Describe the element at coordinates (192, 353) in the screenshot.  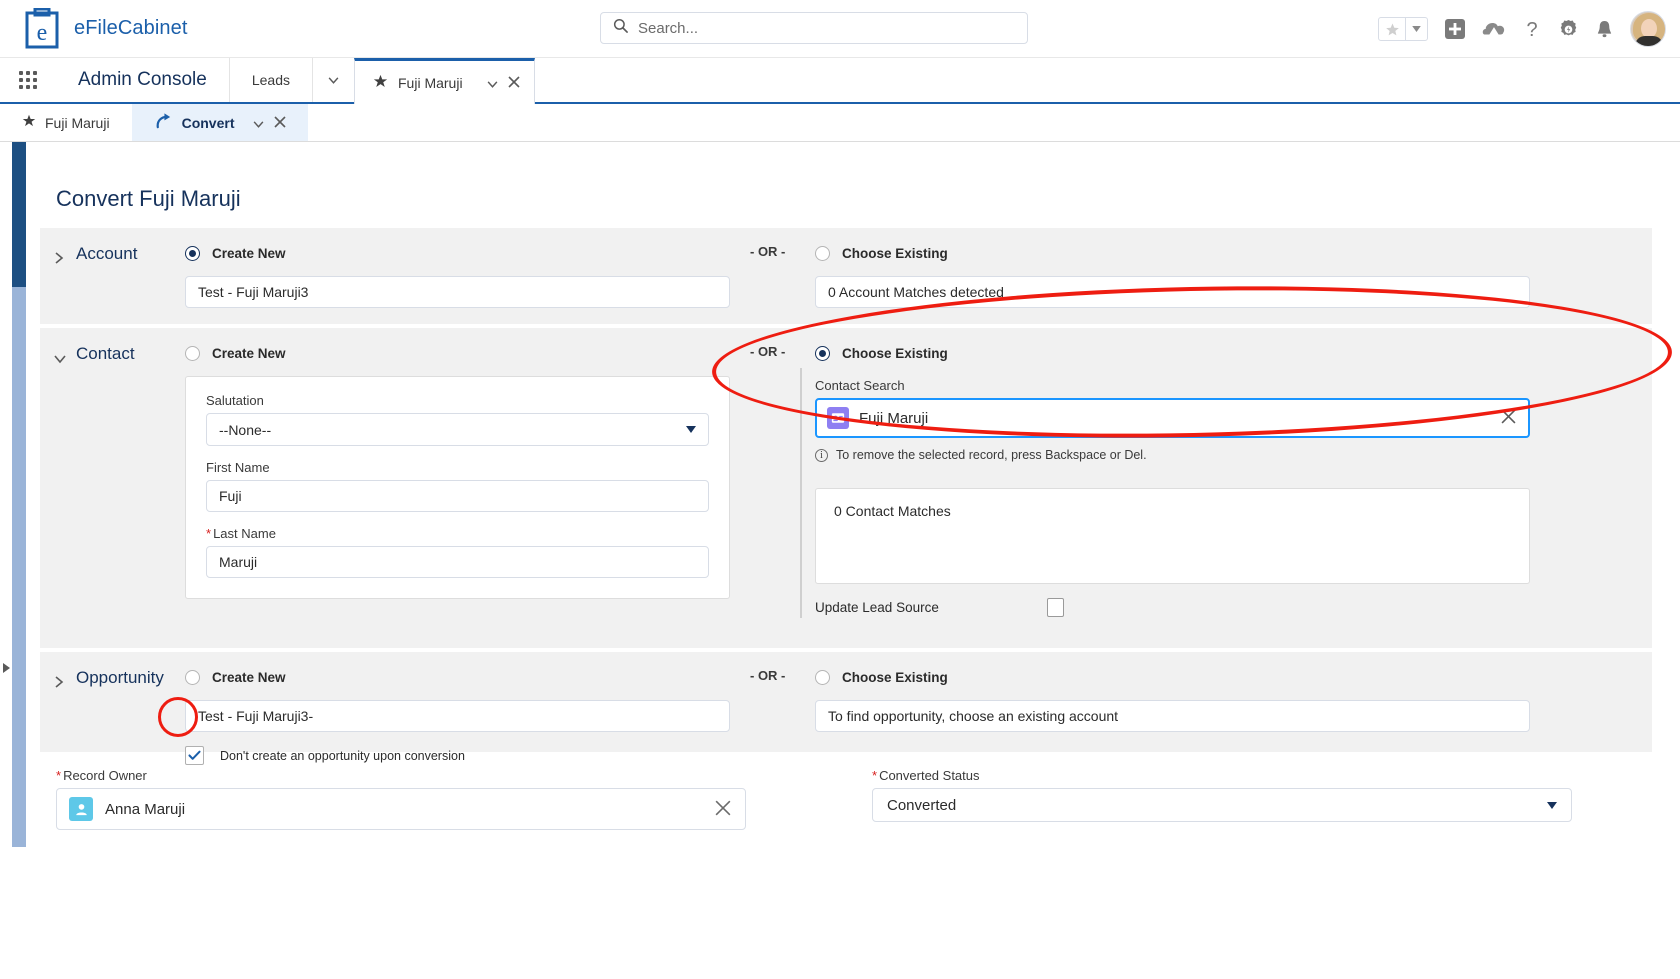
I see `contact-create-new-radio` at that location.